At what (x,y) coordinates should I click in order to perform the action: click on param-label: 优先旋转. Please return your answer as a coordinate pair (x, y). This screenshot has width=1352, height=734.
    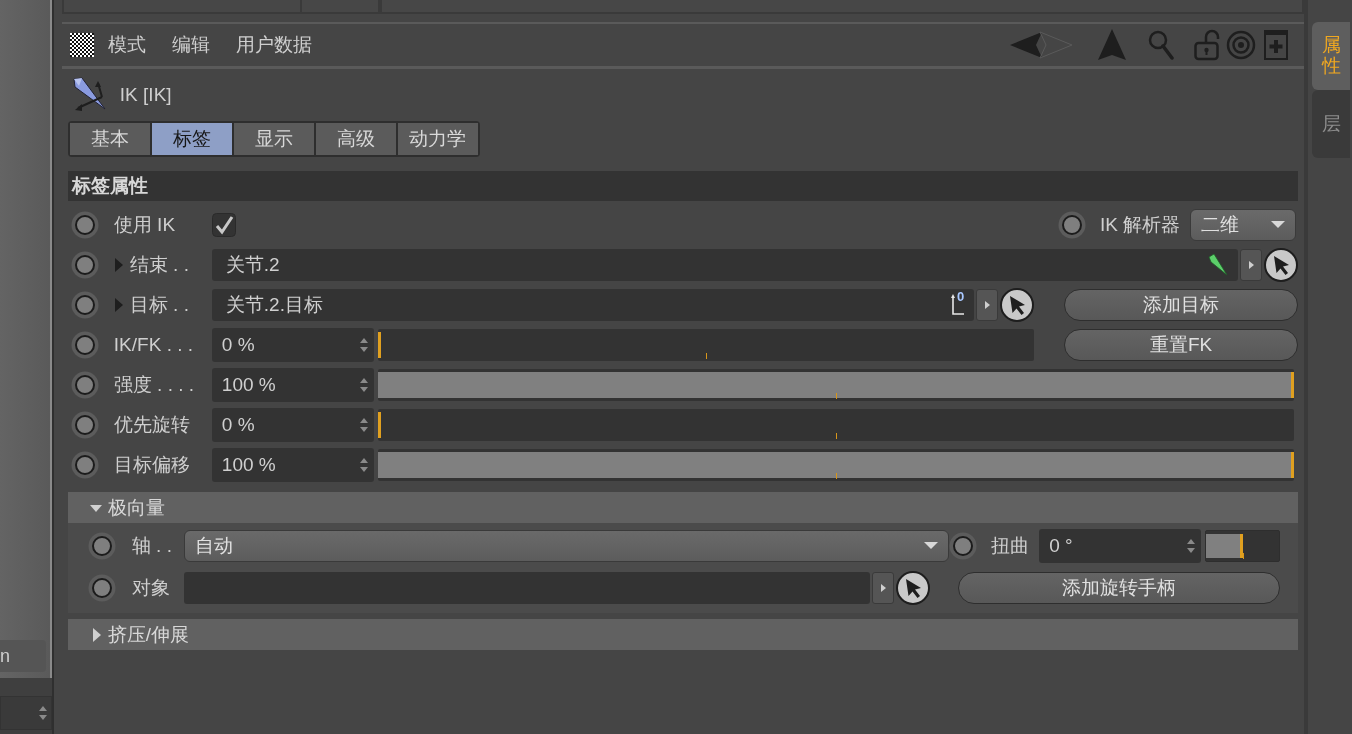
    Looking at the image, I should click on (151, 425).